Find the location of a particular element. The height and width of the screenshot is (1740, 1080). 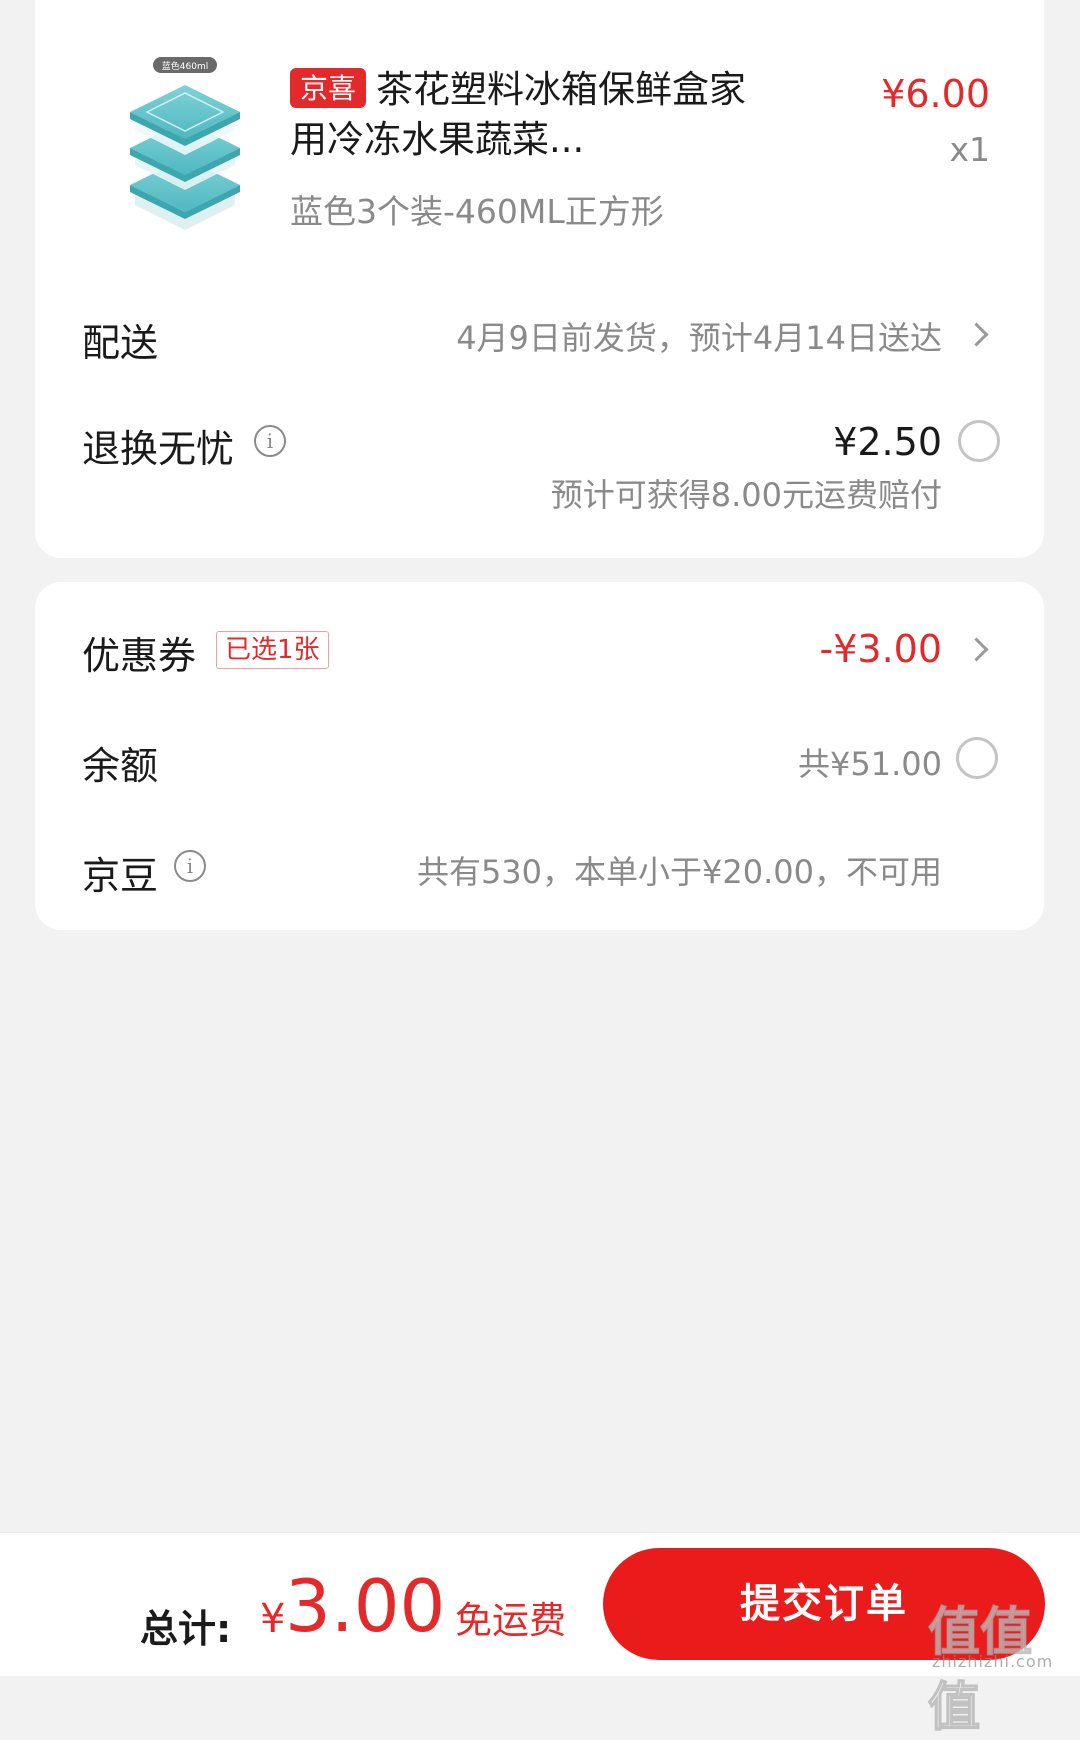

return-insurance-label: 退换无忧 is located at coordinates (158, 449).